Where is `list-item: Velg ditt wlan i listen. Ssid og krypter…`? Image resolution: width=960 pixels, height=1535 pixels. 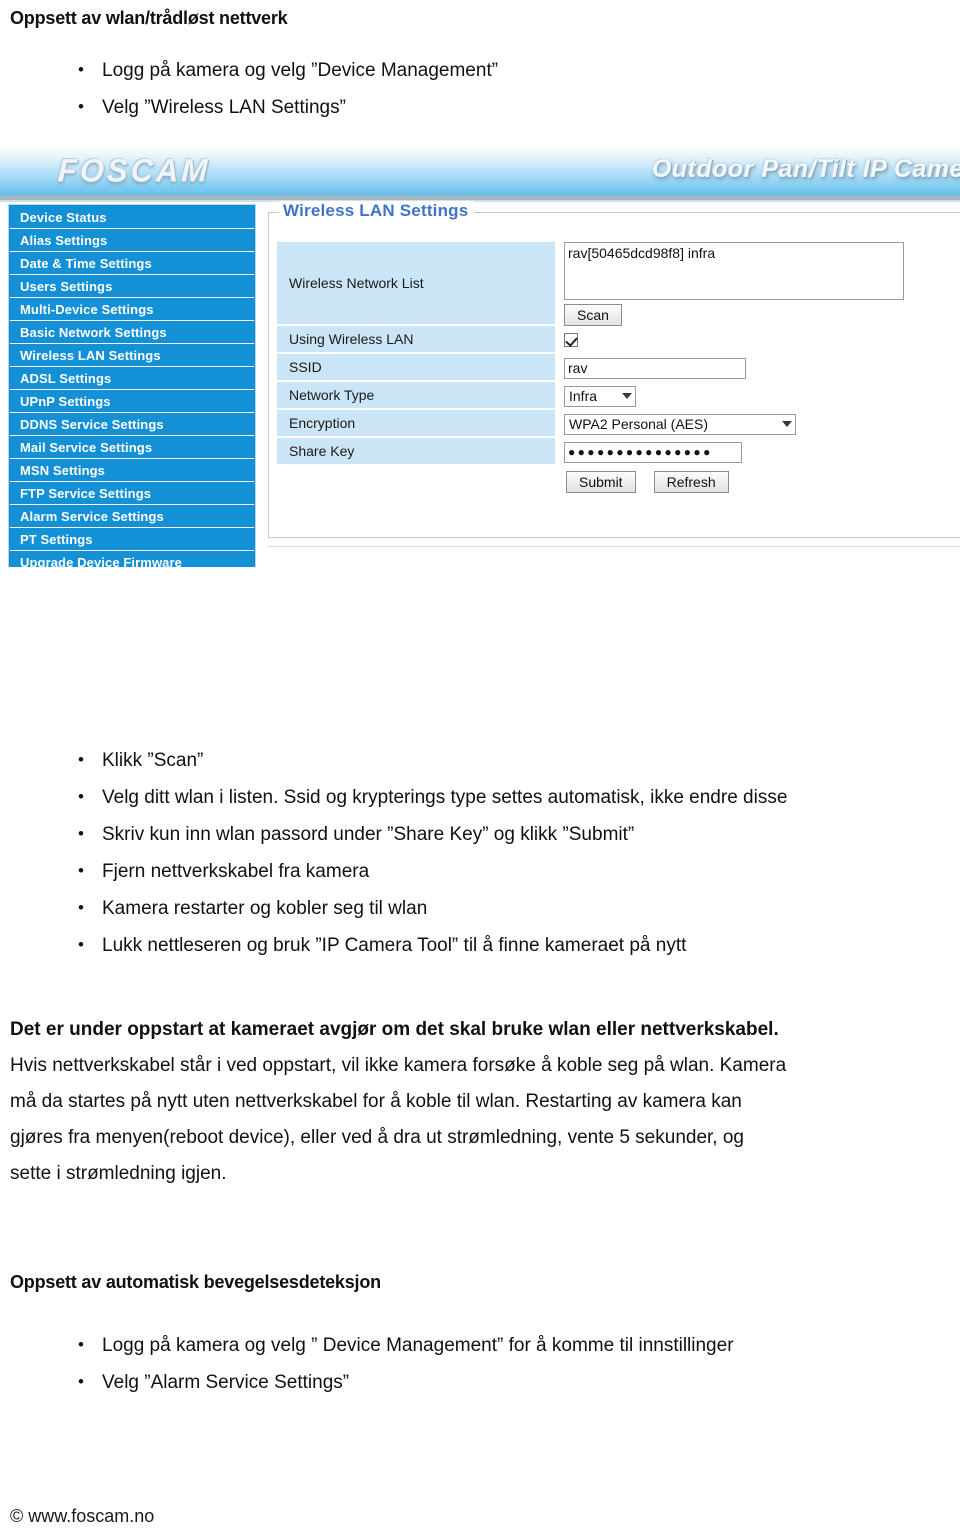 list-item: Velg ditt wlan i listen. Ssid og krypter… is located at coordinates (428, 797).